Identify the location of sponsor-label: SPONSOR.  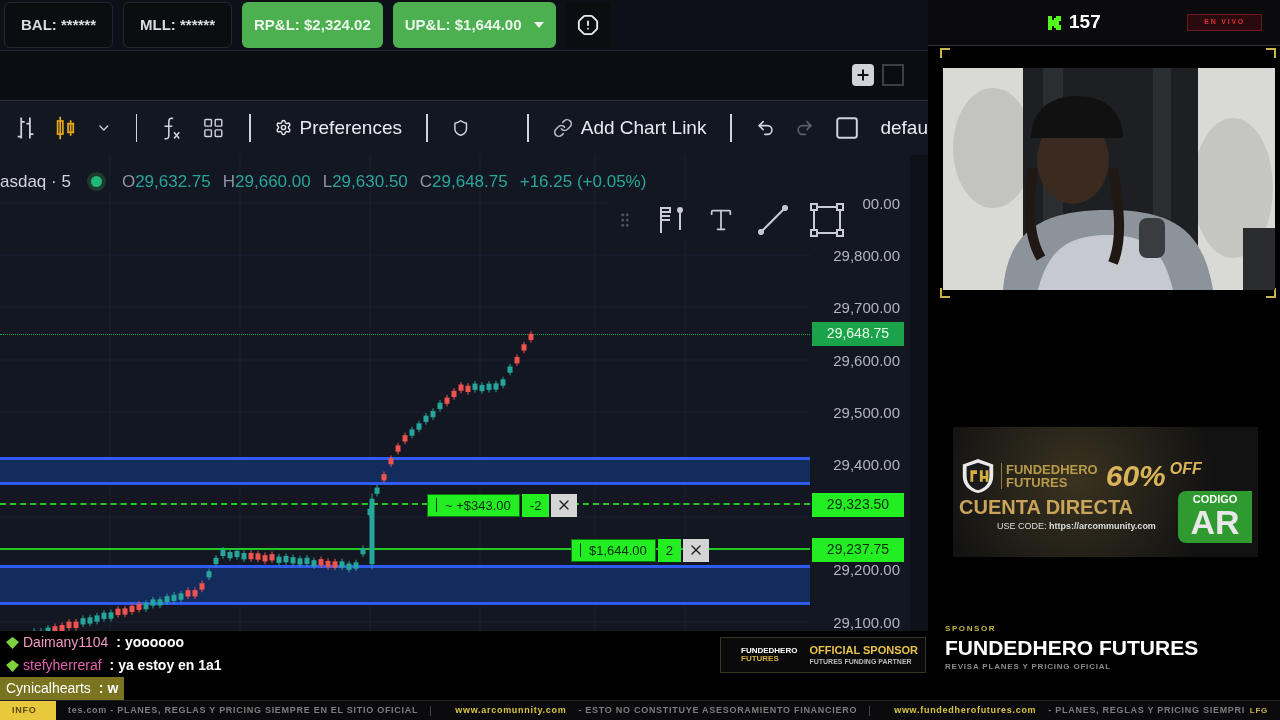
(971, 629).